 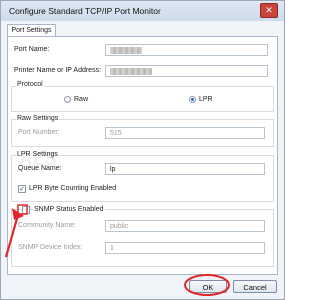 I want to click on snmp-highlight-box, so click(x=22, y=209).